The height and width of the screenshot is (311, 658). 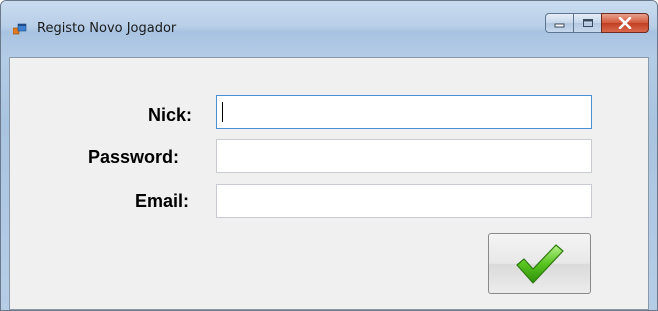 I want to click on minimize-button, so click(x=559, y=23).